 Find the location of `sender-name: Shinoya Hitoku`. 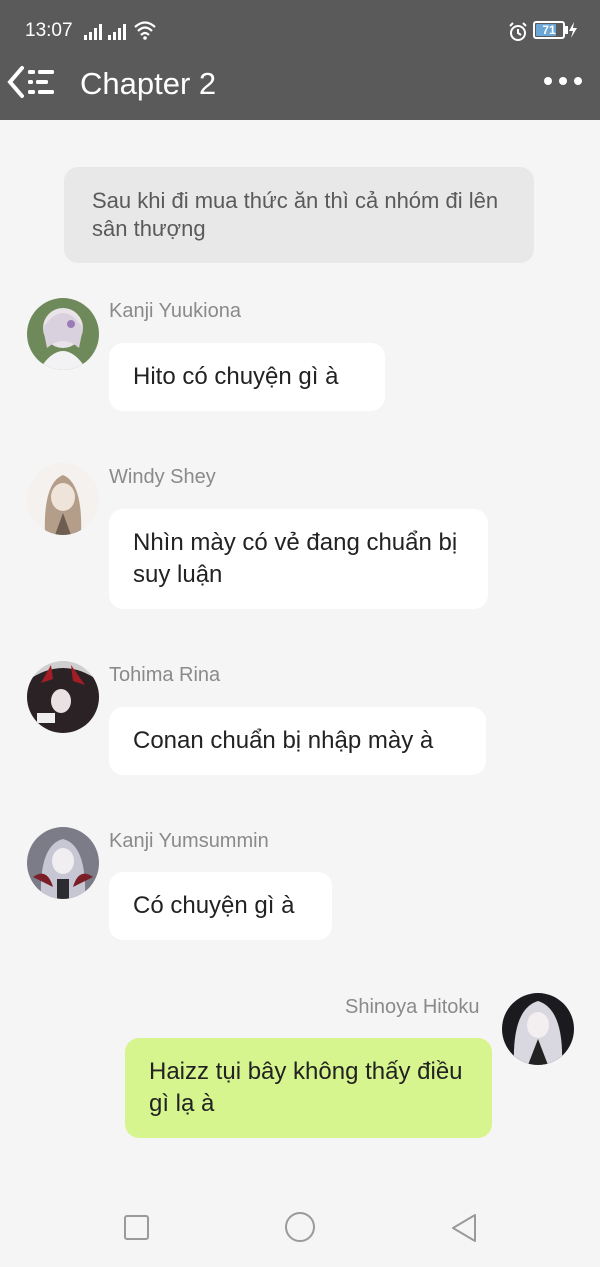

sender-name: Shinoya Hitoku is located at coordinates (412, 1007).